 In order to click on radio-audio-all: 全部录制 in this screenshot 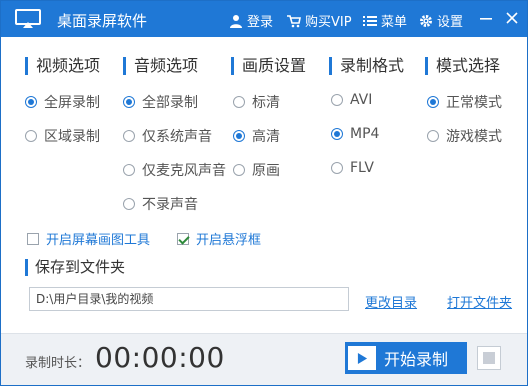, I will do `click(160, 102)`.